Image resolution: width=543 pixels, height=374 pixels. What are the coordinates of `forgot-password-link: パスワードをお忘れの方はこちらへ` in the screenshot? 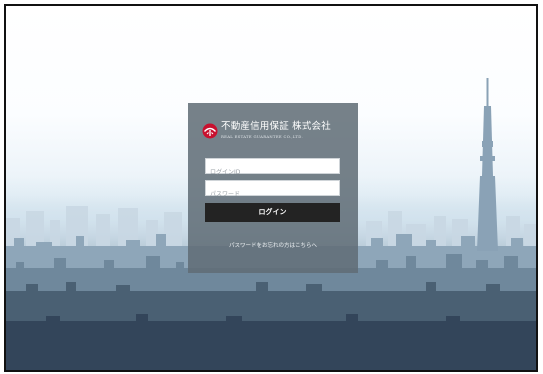 It's located at (273, 245).